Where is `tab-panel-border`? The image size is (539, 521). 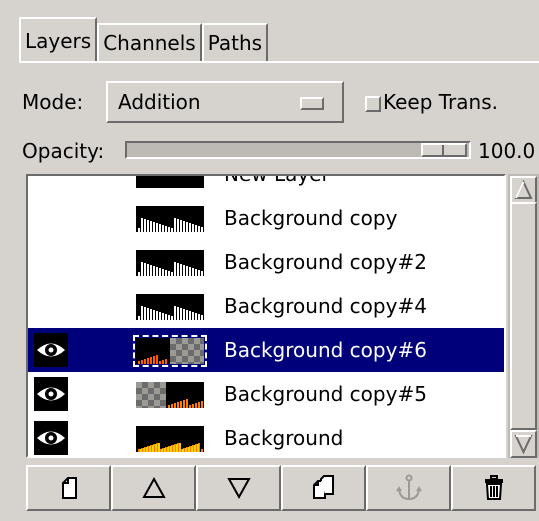
tab-panel-border is located at coordinates (279, 62).